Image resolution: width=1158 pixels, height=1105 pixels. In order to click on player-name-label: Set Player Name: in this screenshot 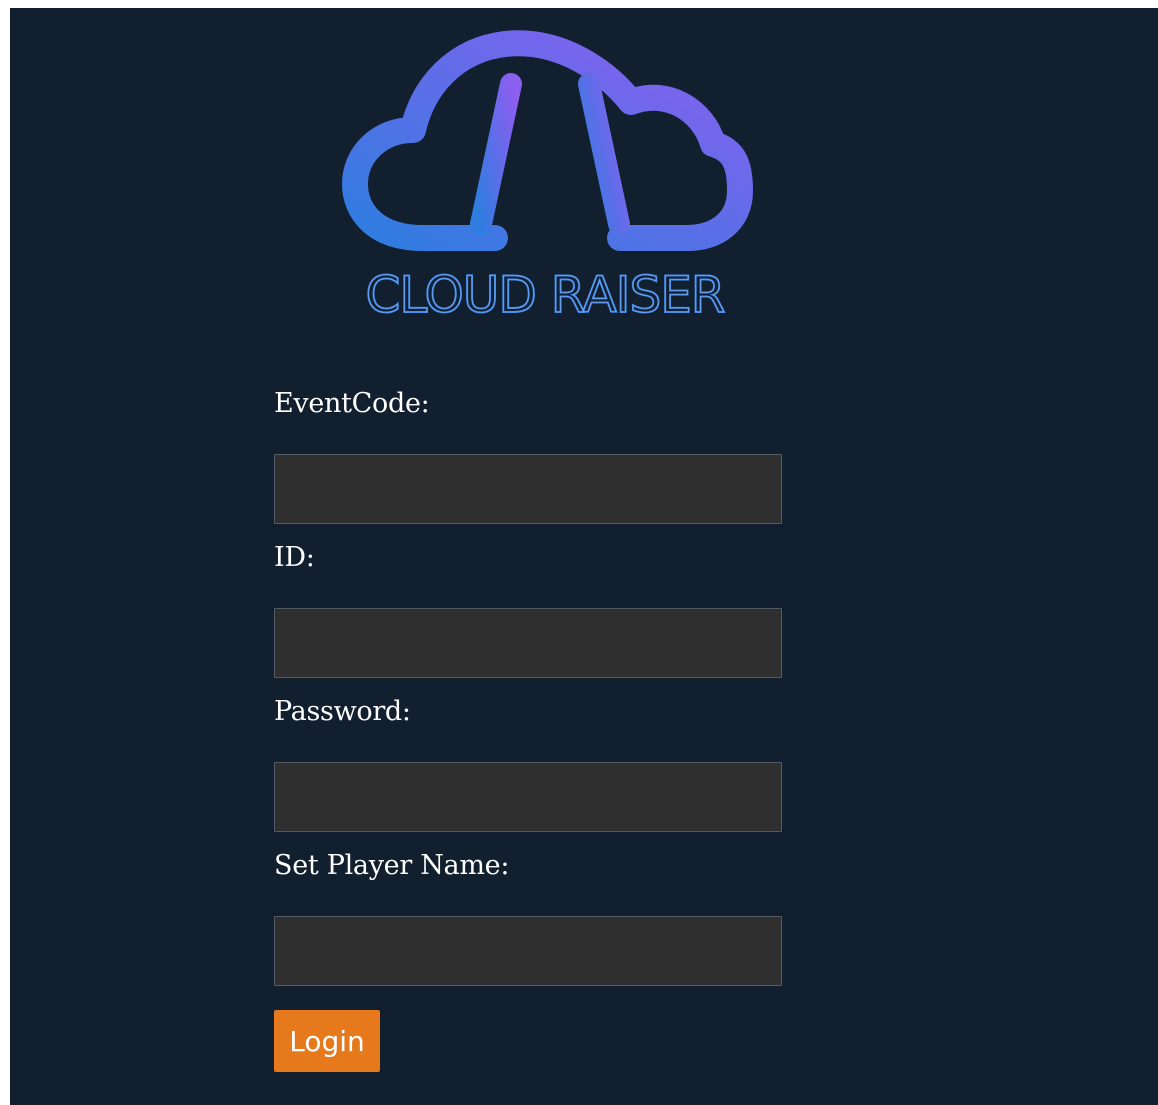, I will do `click(392, 865)`.